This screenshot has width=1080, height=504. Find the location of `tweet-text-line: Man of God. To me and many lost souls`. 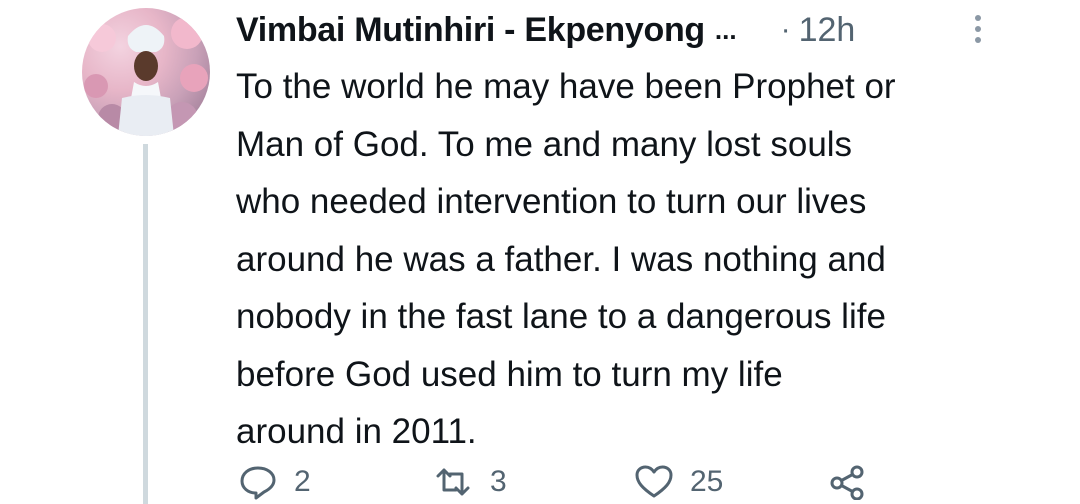

tweet-text-line: Man of God. To me and many lost souls is located at coordinates (544, 144).